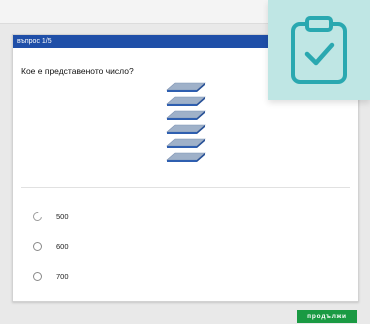 Image resolution: width=370 pixels, height=324 pixels. What do you see at coordinates (185, 187) in the screenshot?
I see `divider` at bounding box center [185, 187].